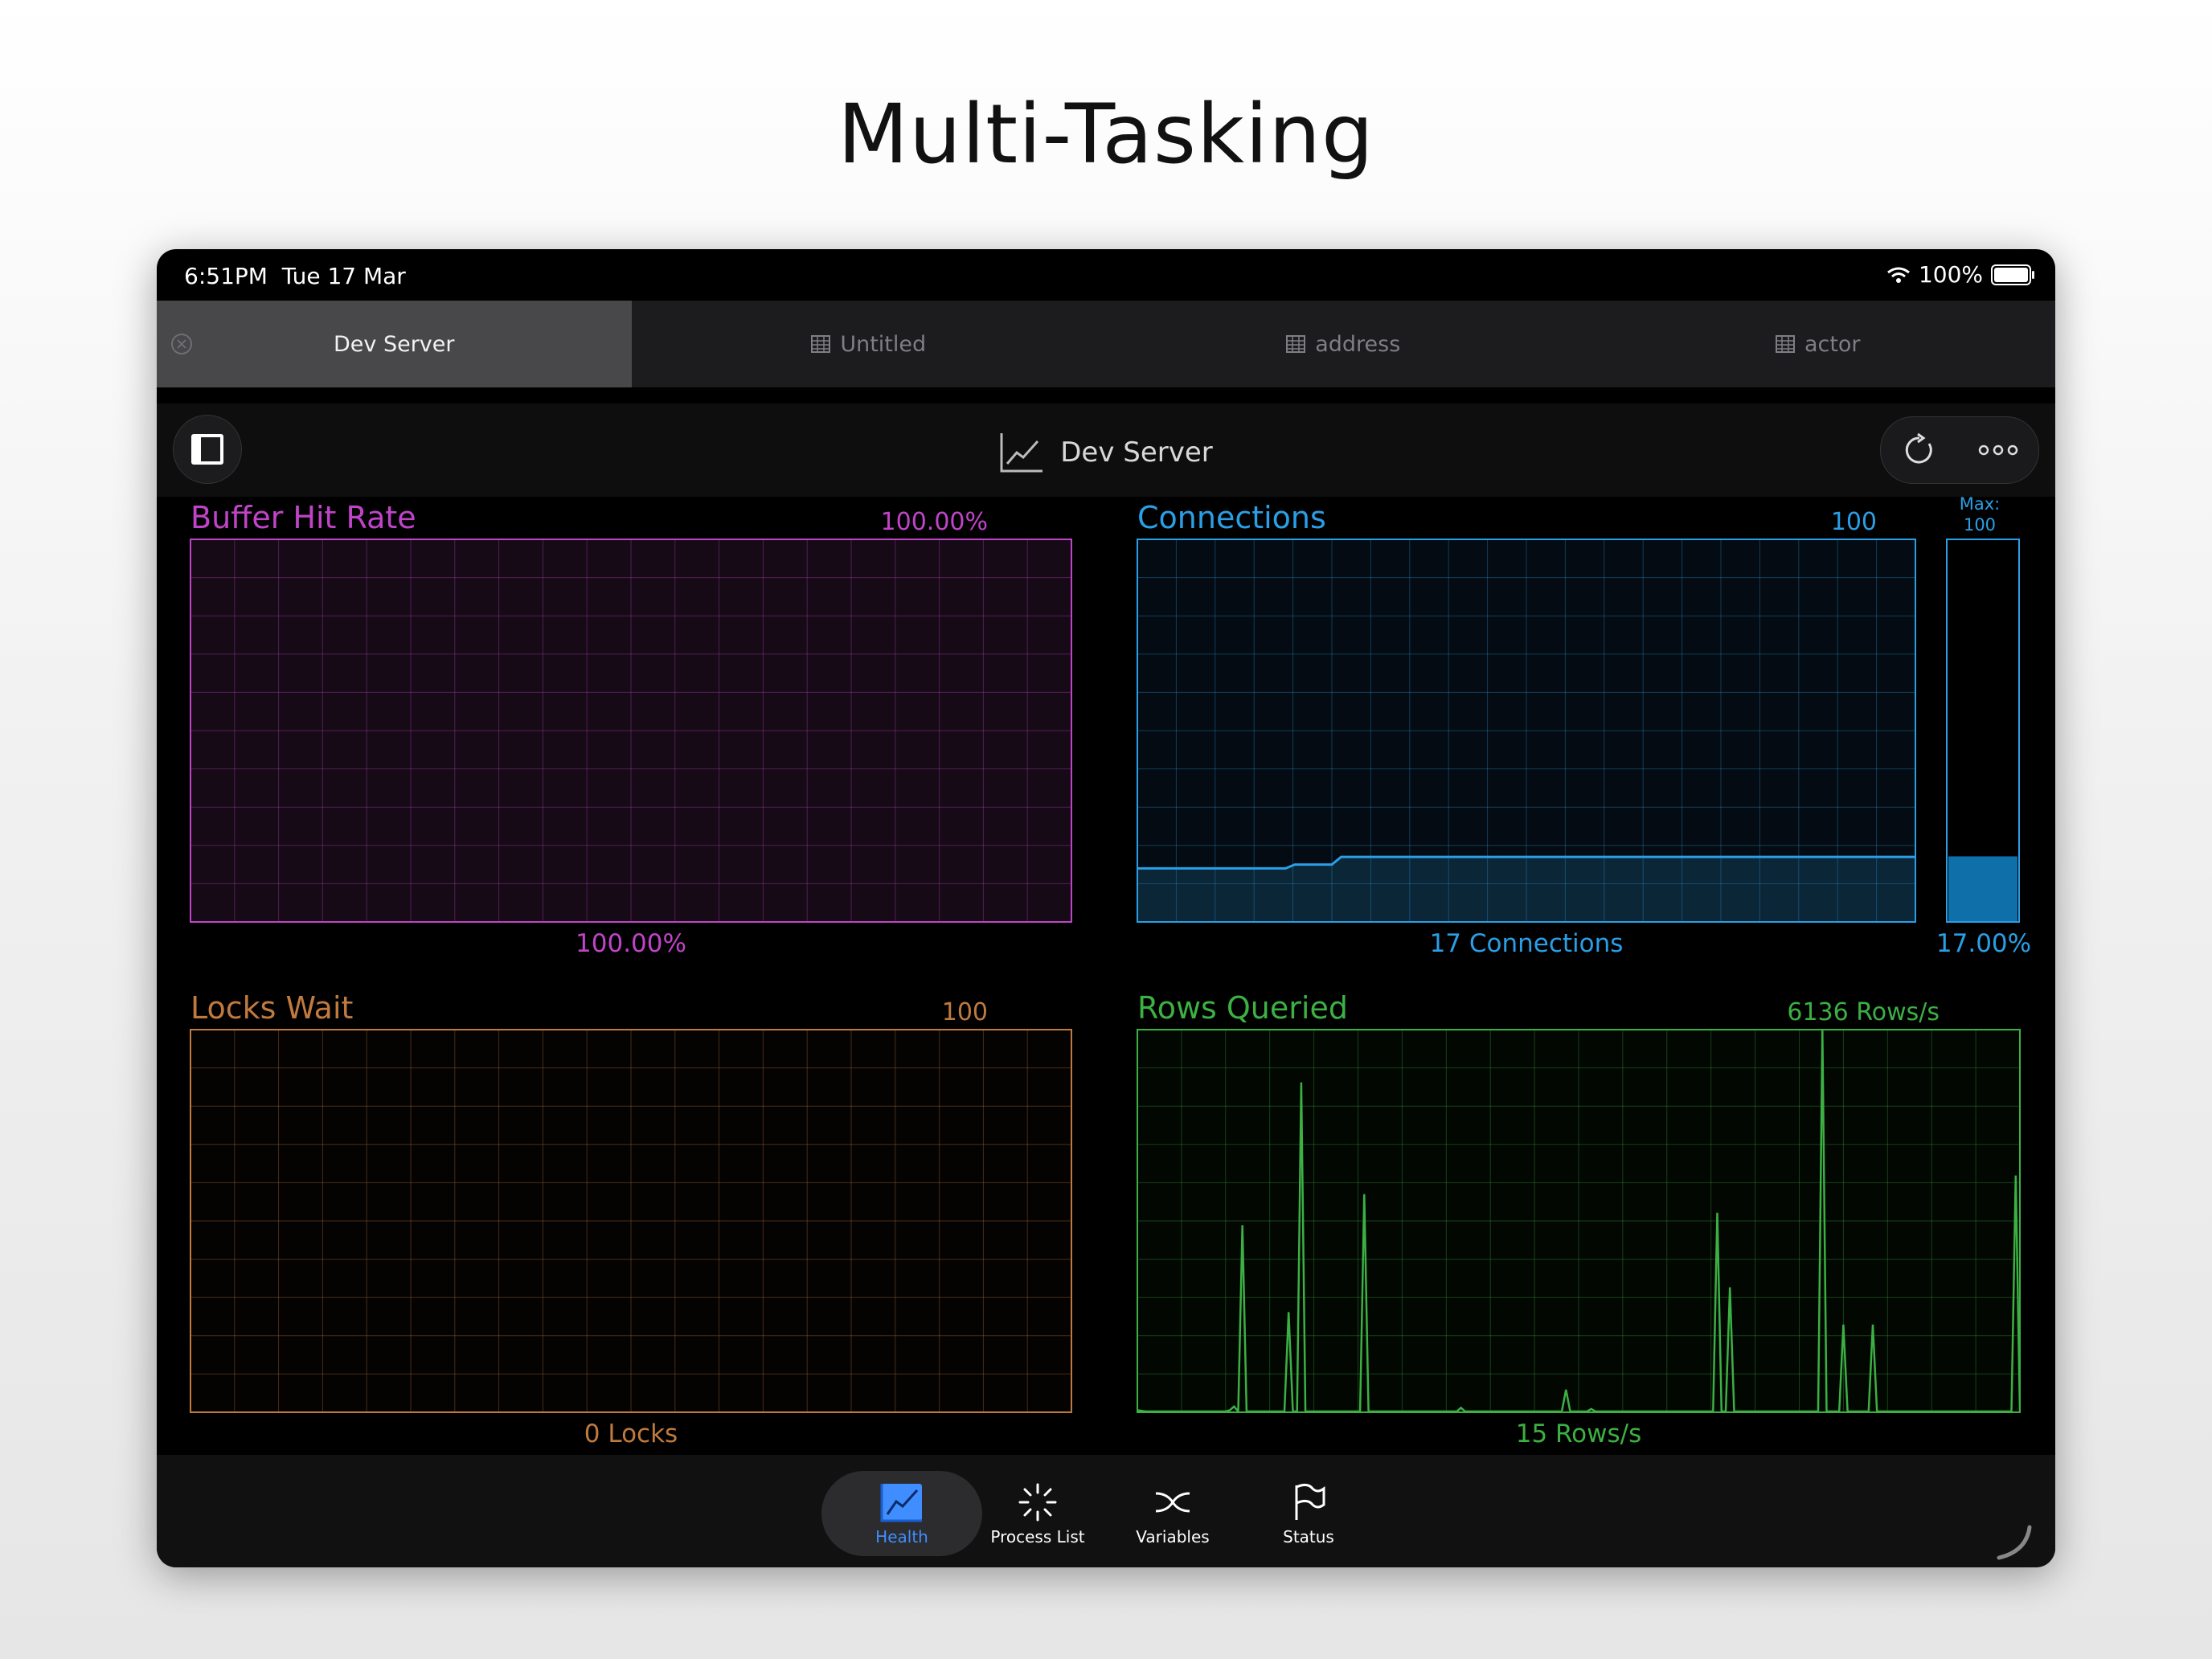 This screenshot has width=2212, height=1659. I want to click on rows-bottom-value: 15 Rows/s, so click(1578, 1433).